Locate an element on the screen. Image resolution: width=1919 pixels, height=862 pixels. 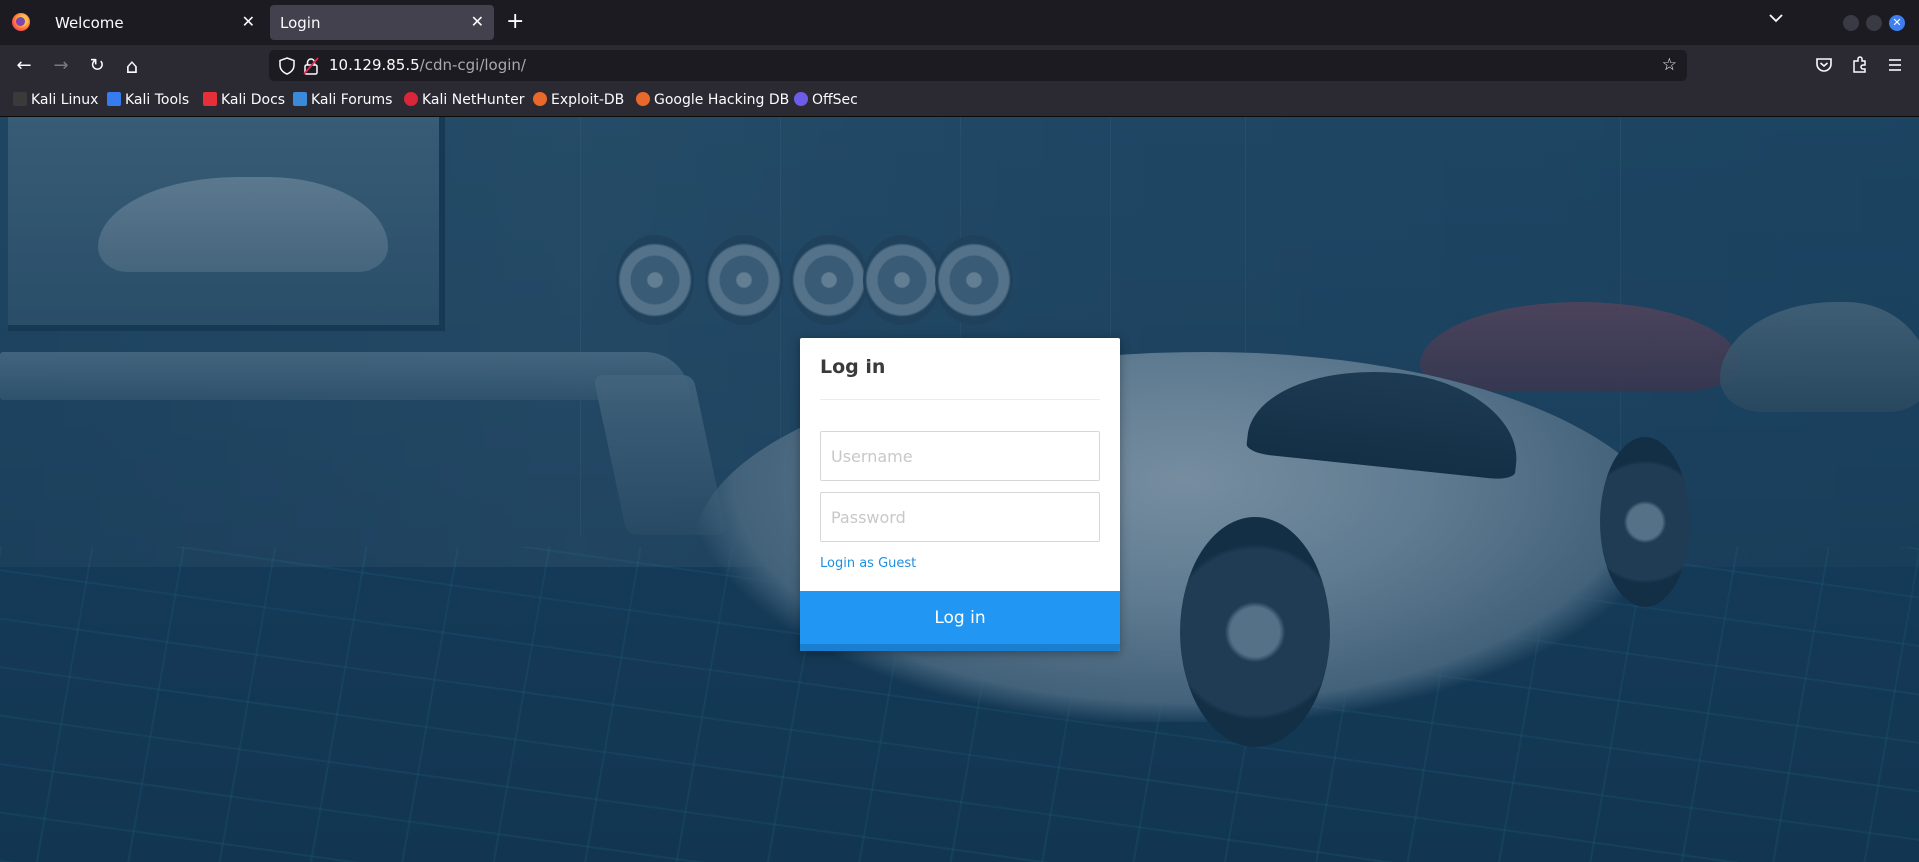
bookmark-star-icon: ☆ is located at coordinates (1669, 65).